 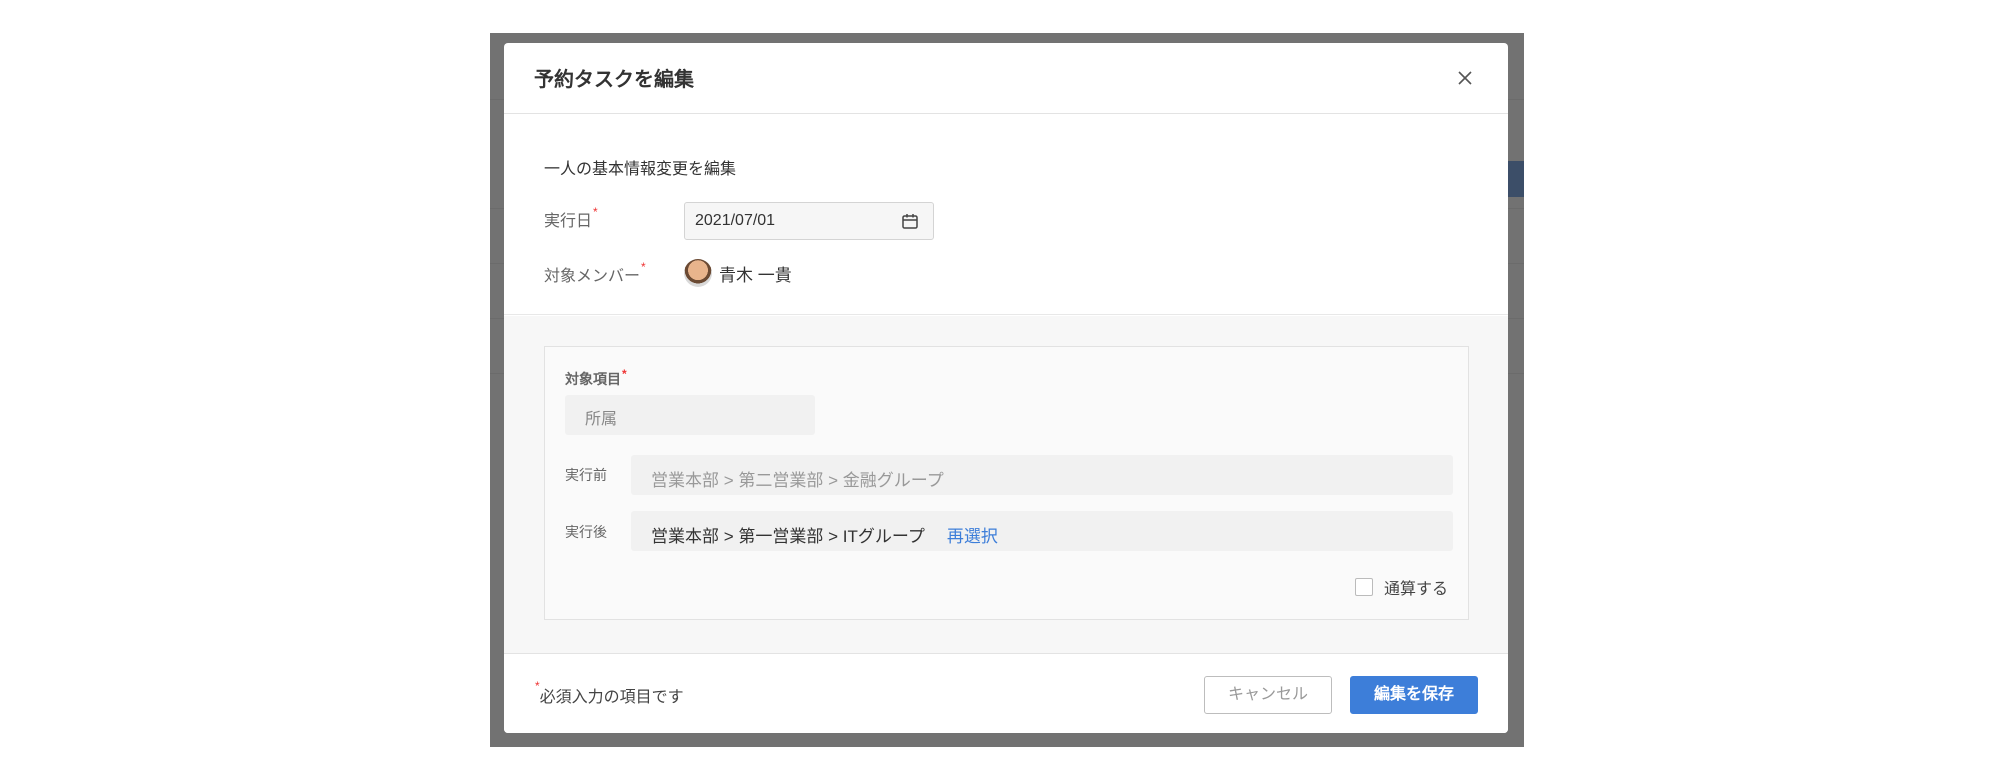 What do you see at coordinates (755, 275) in the screenshot?
I see `member-name: 青木 一貴` at bounding box center [755, 275].